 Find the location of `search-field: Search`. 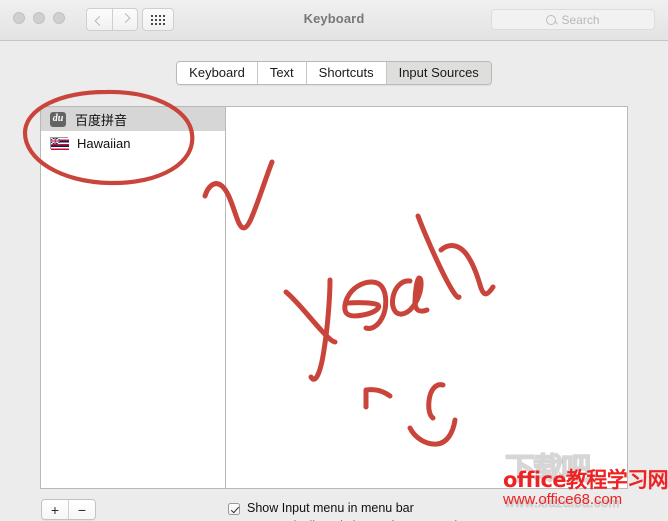

search-field: Search is located at coordinates (573, 19).